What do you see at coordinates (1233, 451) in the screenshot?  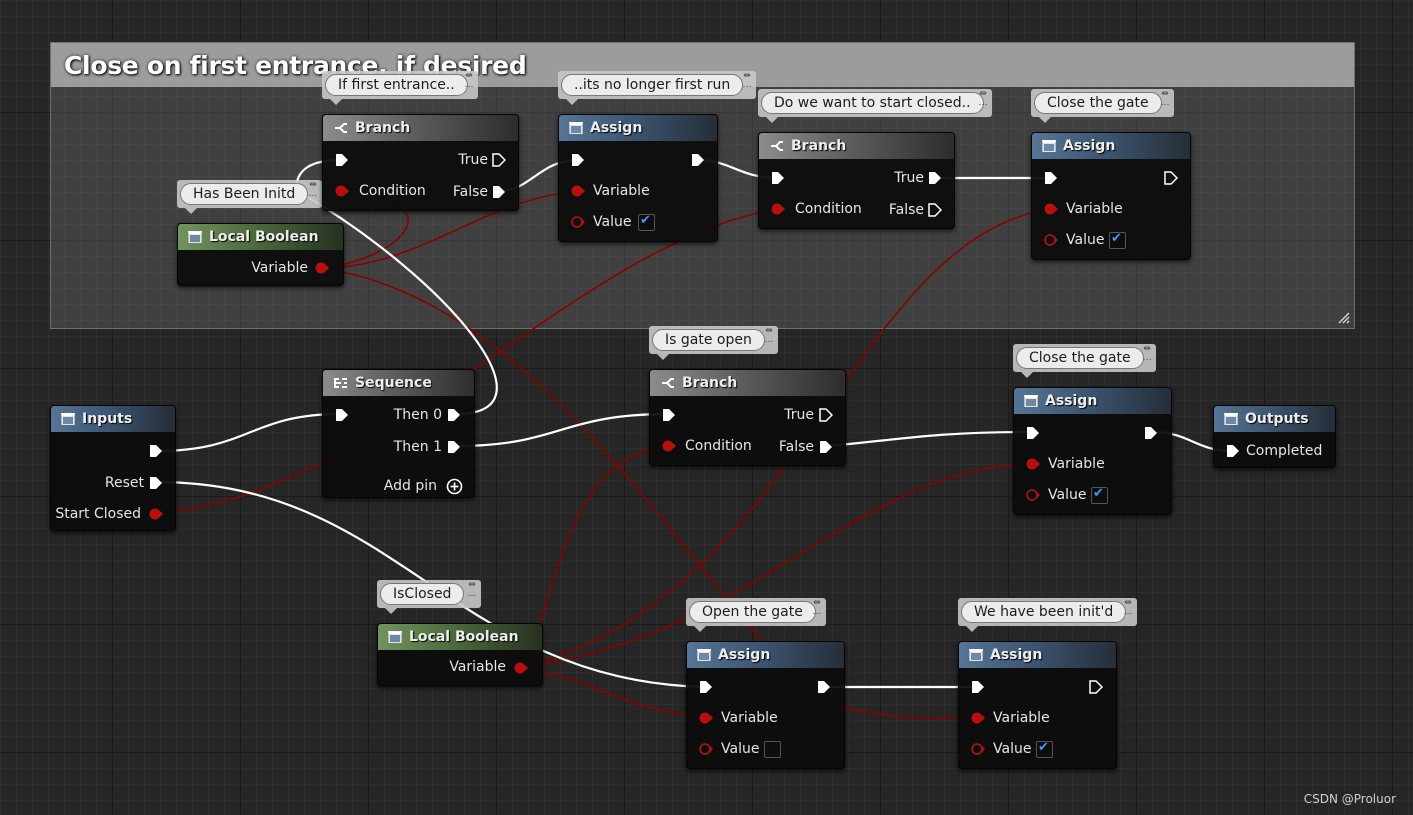 I see `exec-in-pin-completed-icon` at bounding box center [1233, 451].